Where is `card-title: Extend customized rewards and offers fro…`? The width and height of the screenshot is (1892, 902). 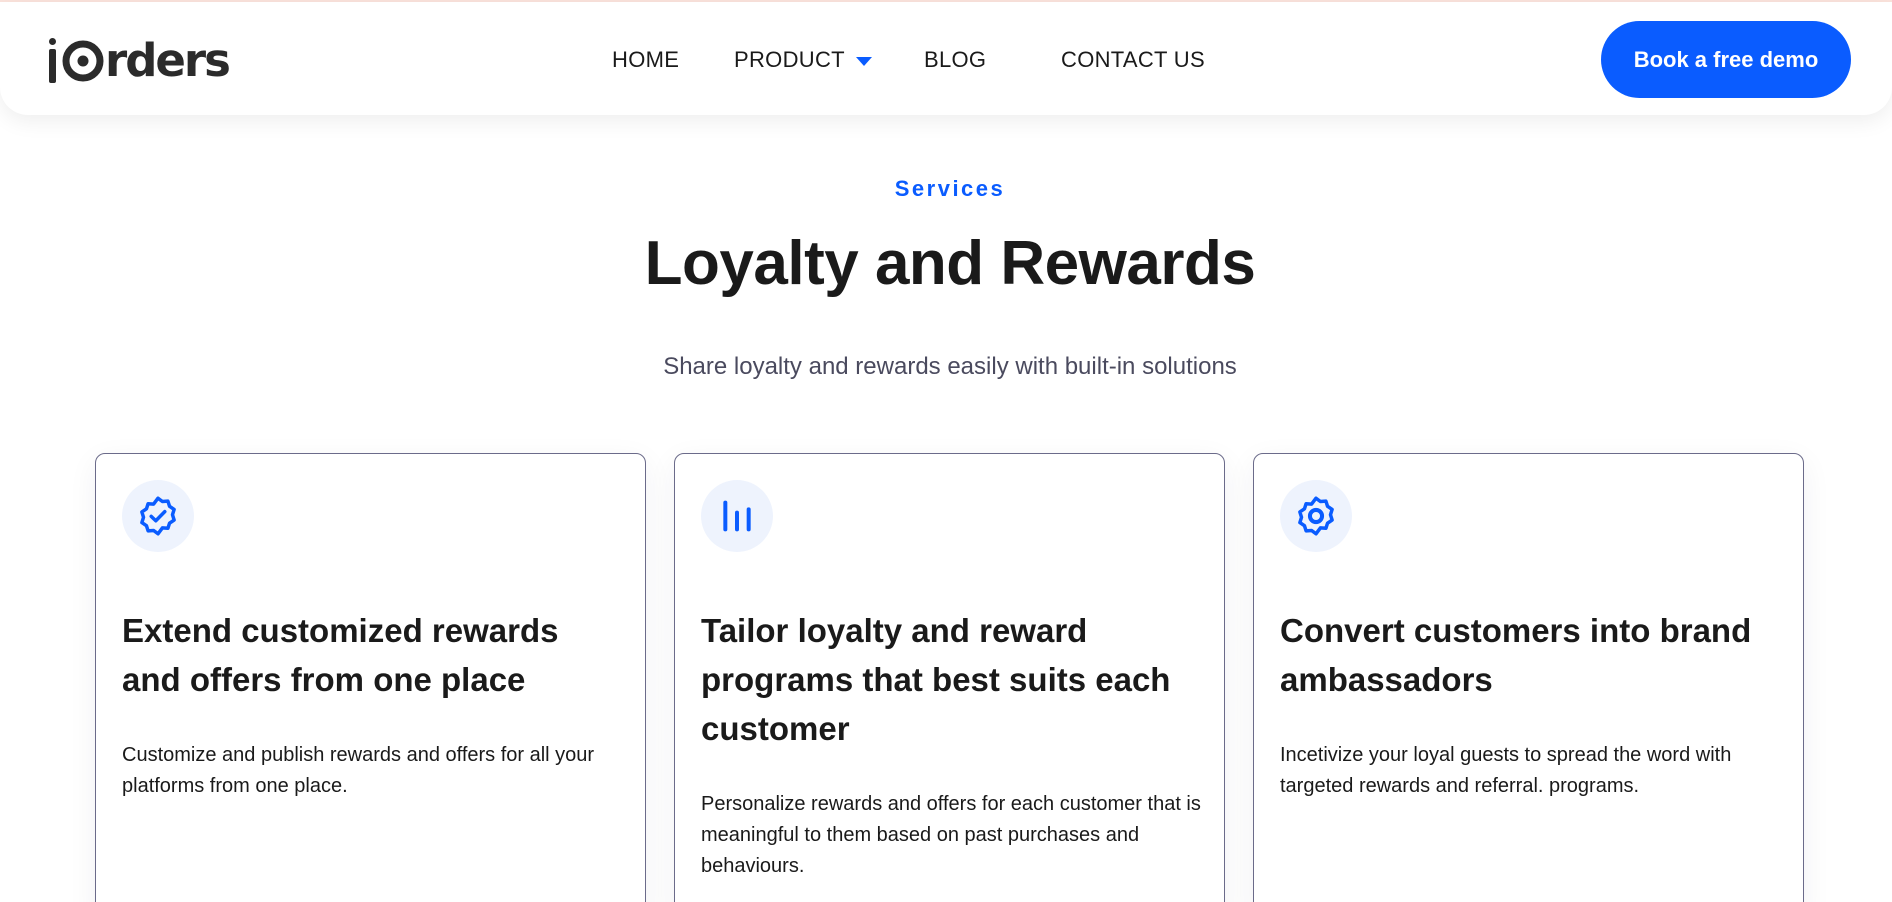 card-title: Extend customized rewards and offers fro… is located at coordinates (340, 655).